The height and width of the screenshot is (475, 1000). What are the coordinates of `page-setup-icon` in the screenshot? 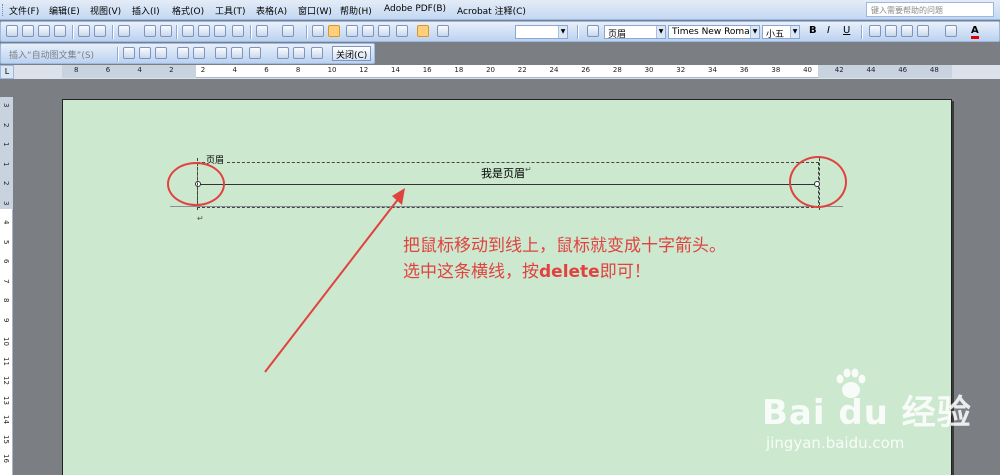 It's located at (221, 53).